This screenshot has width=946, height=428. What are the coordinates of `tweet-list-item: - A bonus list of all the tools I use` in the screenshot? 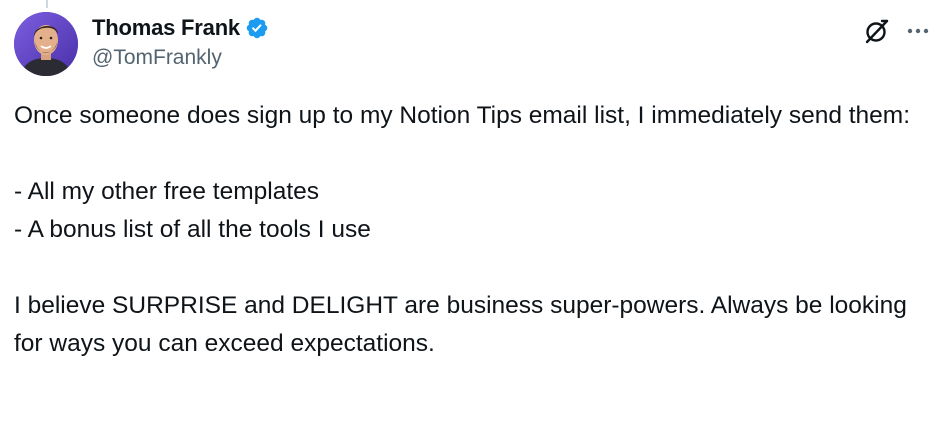 It's located at (192, 229).